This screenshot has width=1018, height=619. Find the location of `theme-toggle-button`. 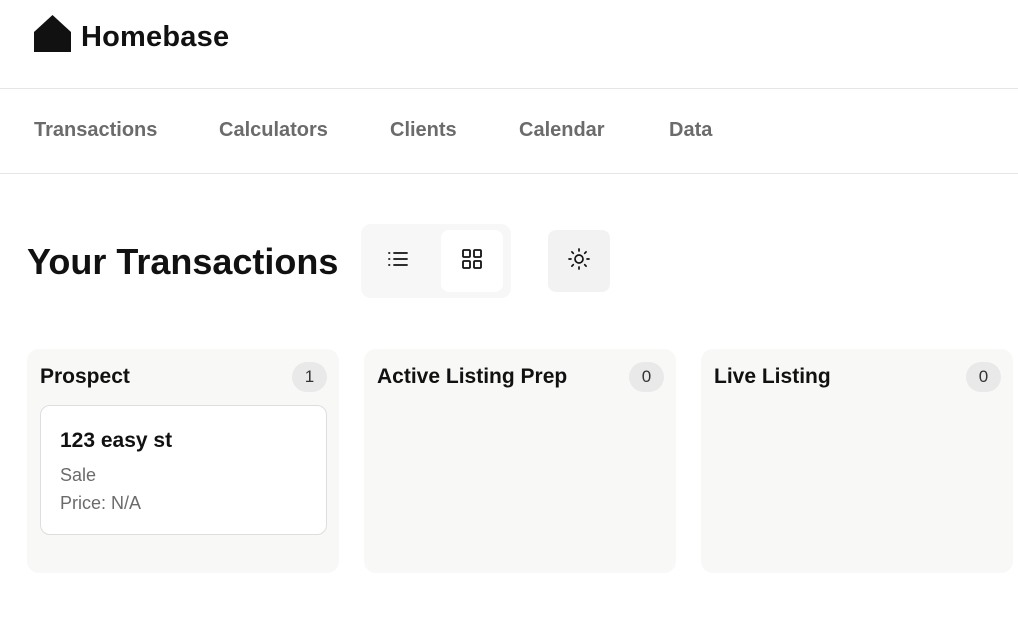

theme-toggle-button is located at coordinates (579, 261).